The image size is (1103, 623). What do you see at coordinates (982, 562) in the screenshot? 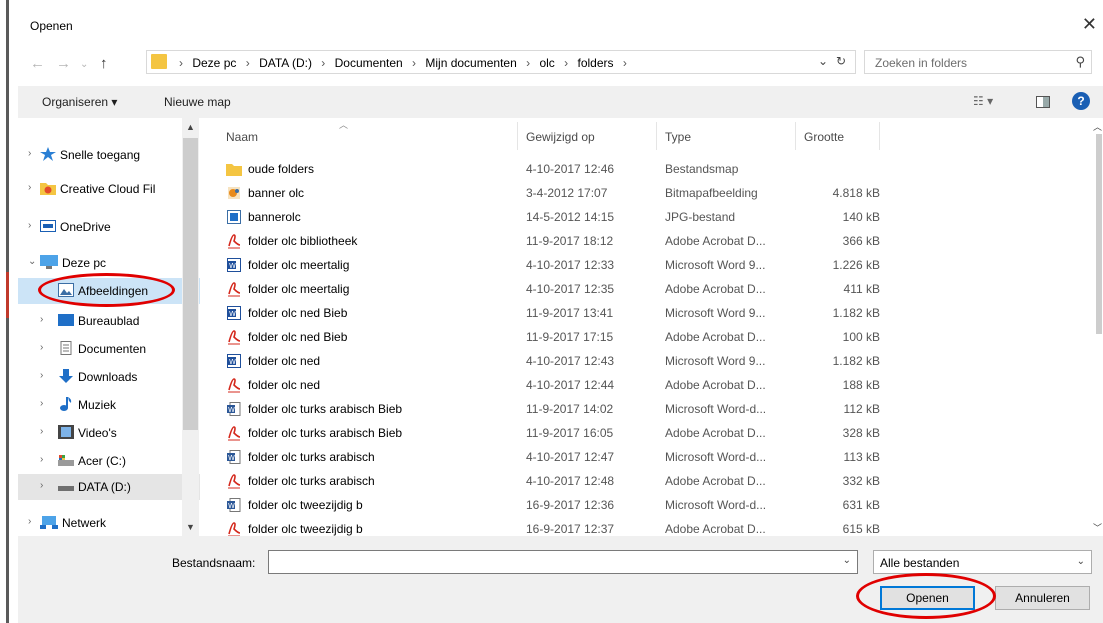
I see `file-type-filter: Alle bestanden ⌄` at bounding box center [982, 562].